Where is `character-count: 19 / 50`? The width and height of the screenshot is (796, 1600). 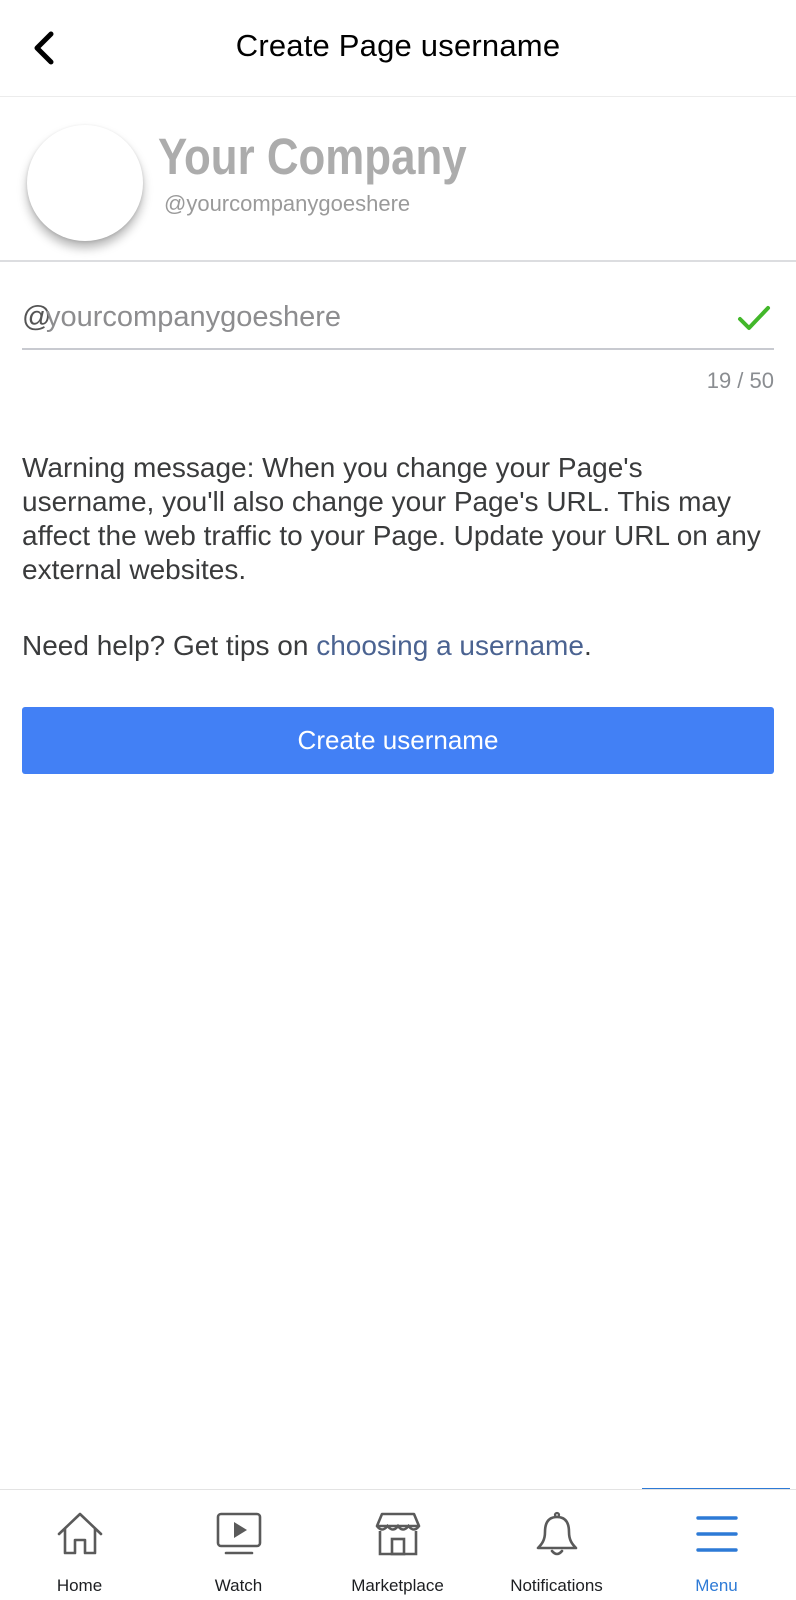 character-count: 19 / 50 is located at coordinates (740, 380).